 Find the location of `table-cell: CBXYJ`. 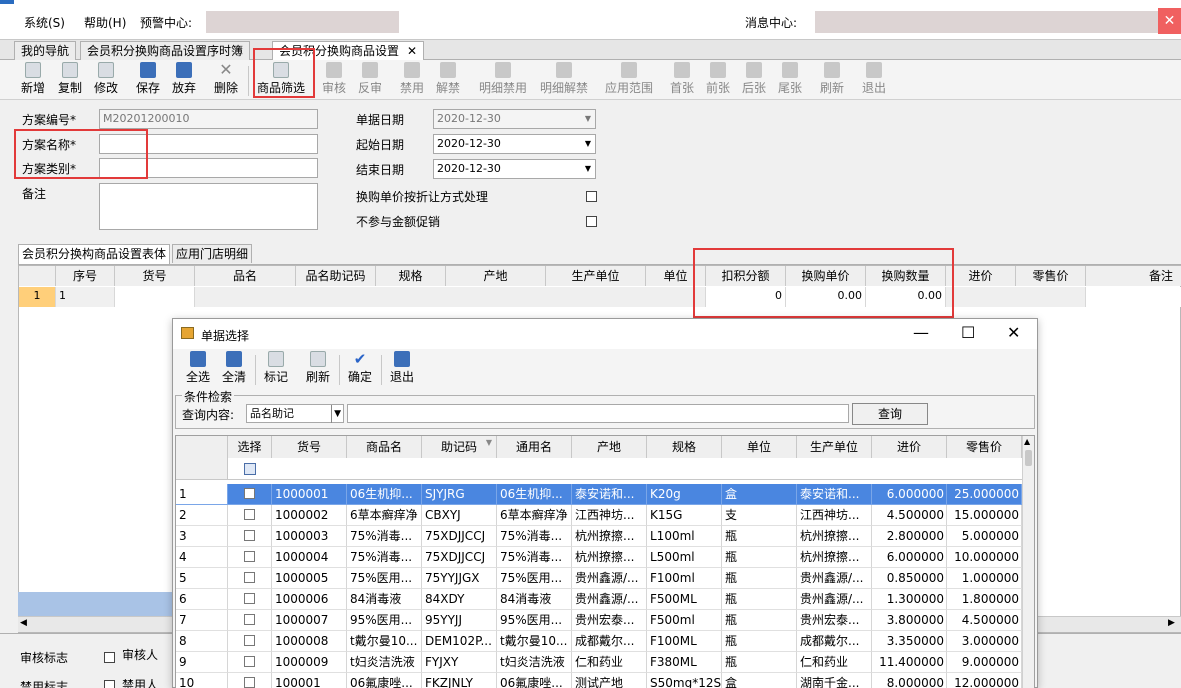

table-cell: CBXYJ is located at coordinates (459, 515).